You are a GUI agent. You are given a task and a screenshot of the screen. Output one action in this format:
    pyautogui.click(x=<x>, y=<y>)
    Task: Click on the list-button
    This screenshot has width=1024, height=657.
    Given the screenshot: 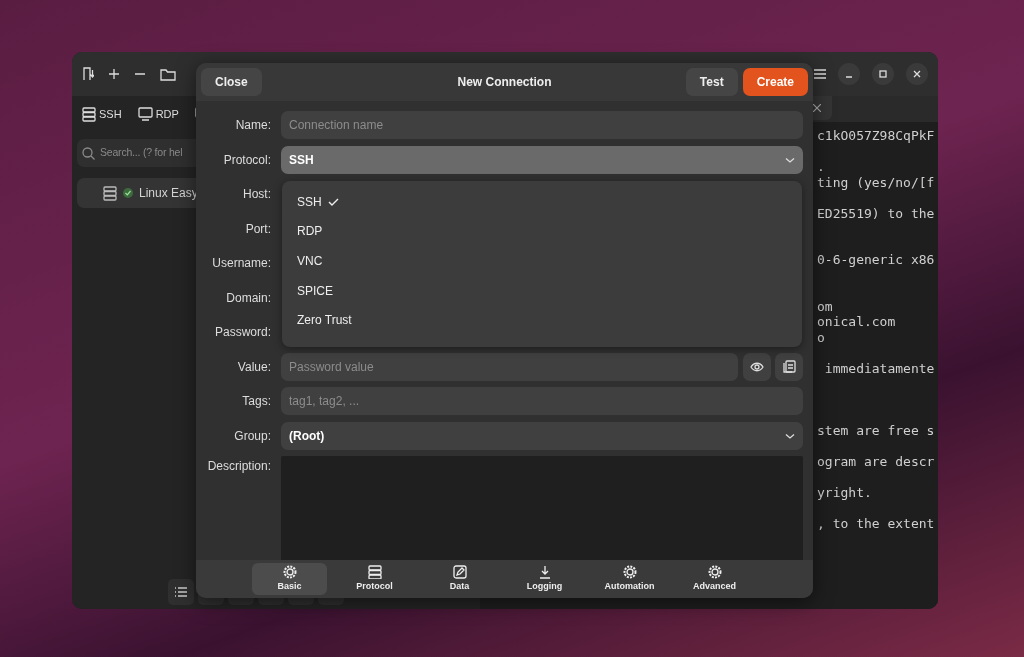 What is the action you would take?
    pyautogui.click(x=181, y=592)
    